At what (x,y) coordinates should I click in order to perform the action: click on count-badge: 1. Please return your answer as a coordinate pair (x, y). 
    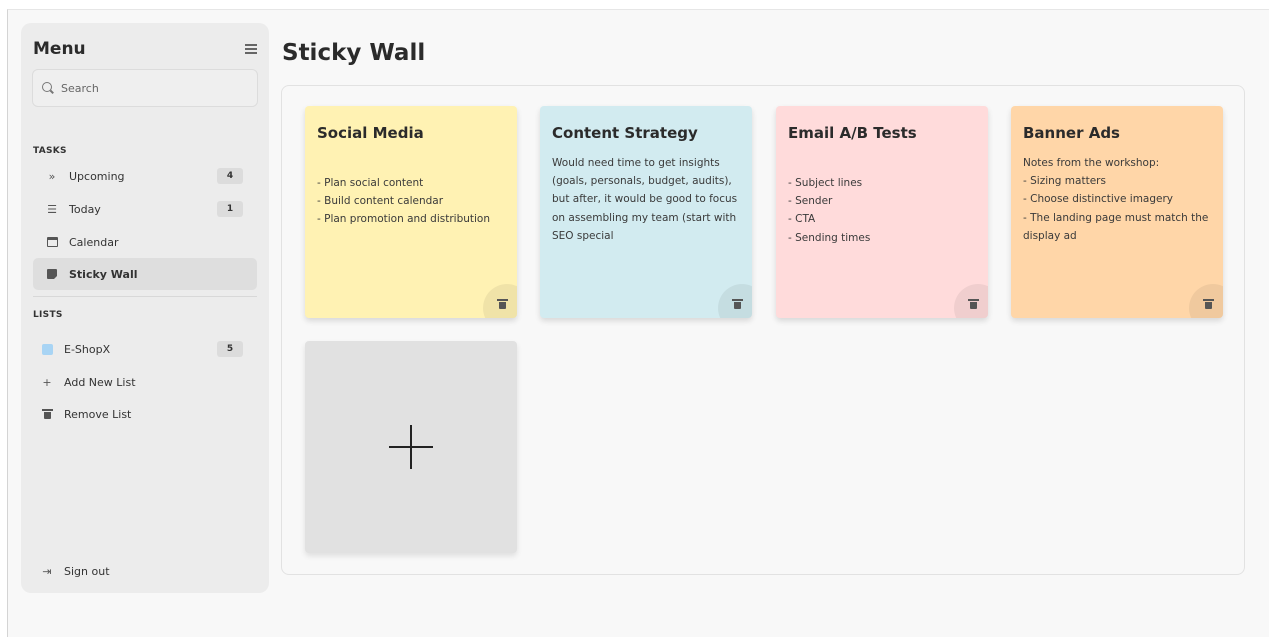
    Looking at the image, I should click on (230, 209).